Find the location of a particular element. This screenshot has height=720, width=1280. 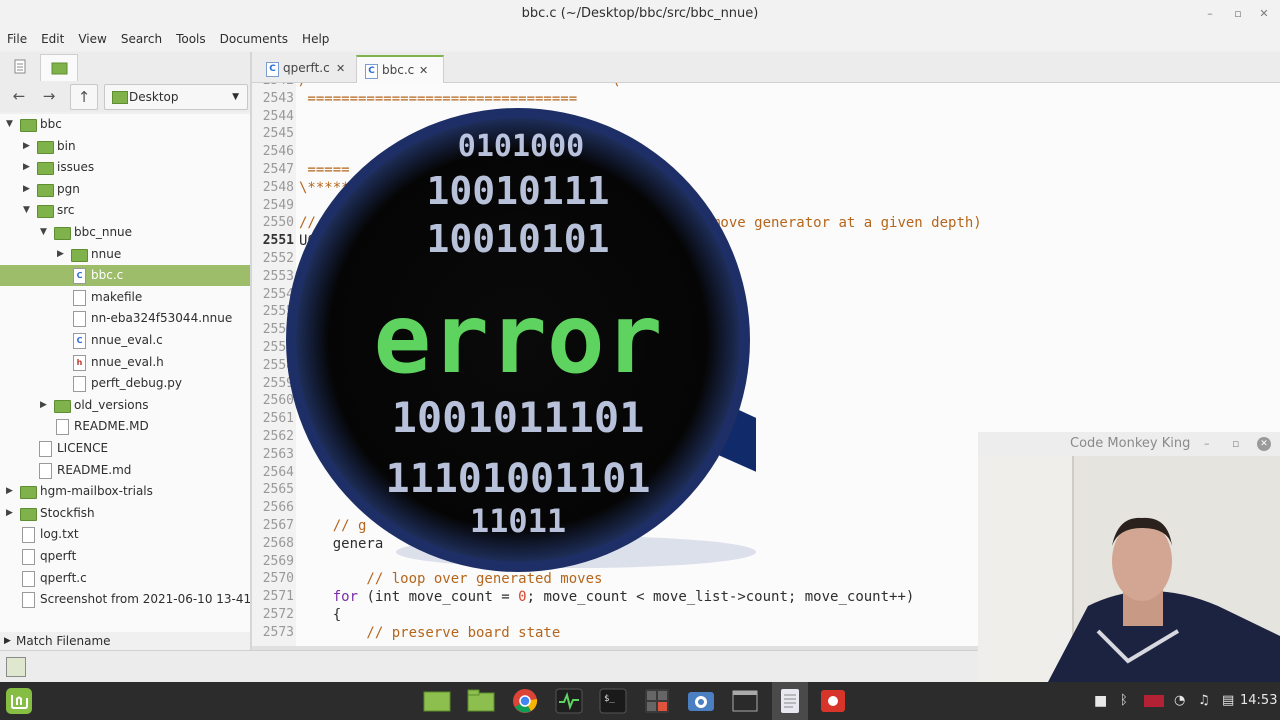

tree-row-src: ▼ src is located at coordinates (125, 210).